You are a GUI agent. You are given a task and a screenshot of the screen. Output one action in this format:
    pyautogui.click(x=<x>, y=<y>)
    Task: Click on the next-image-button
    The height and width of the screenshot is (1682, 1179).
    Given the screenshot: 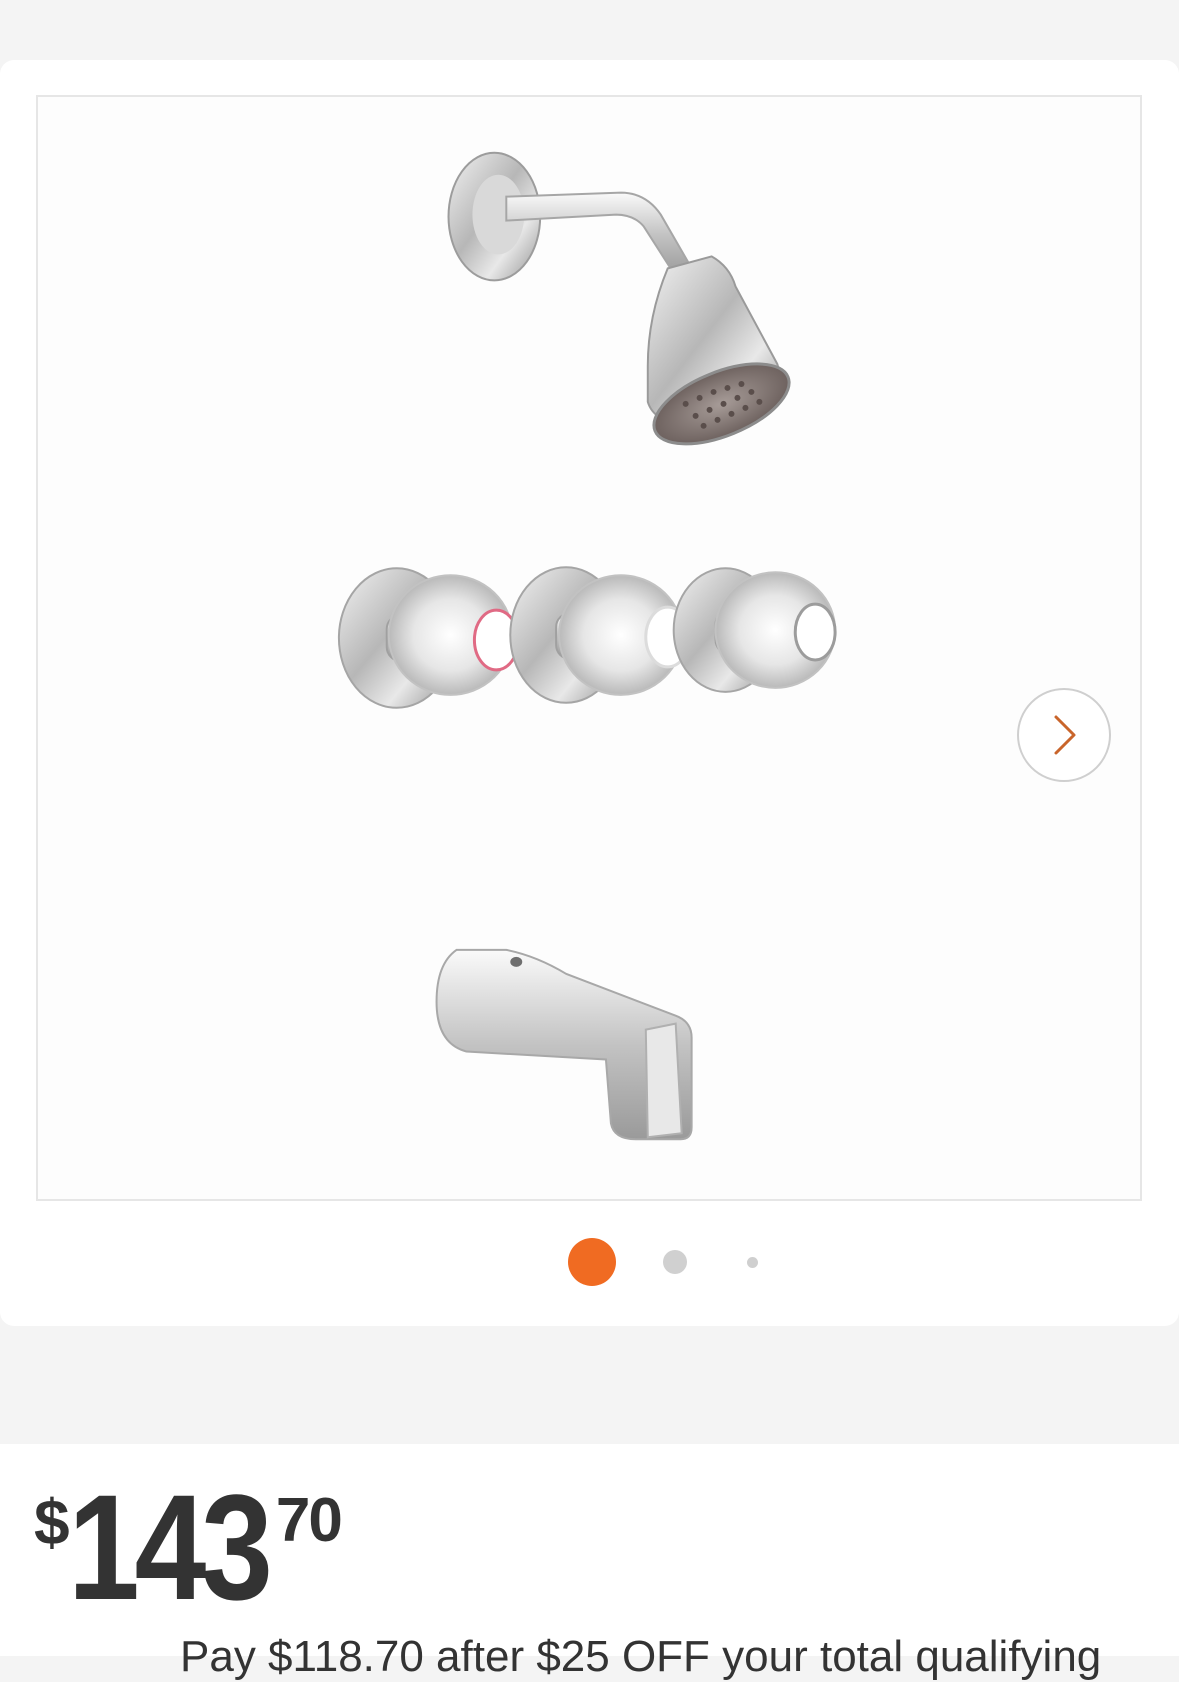 What is the action you would take?
    pyautogui.click(x=1064, y=735)
    